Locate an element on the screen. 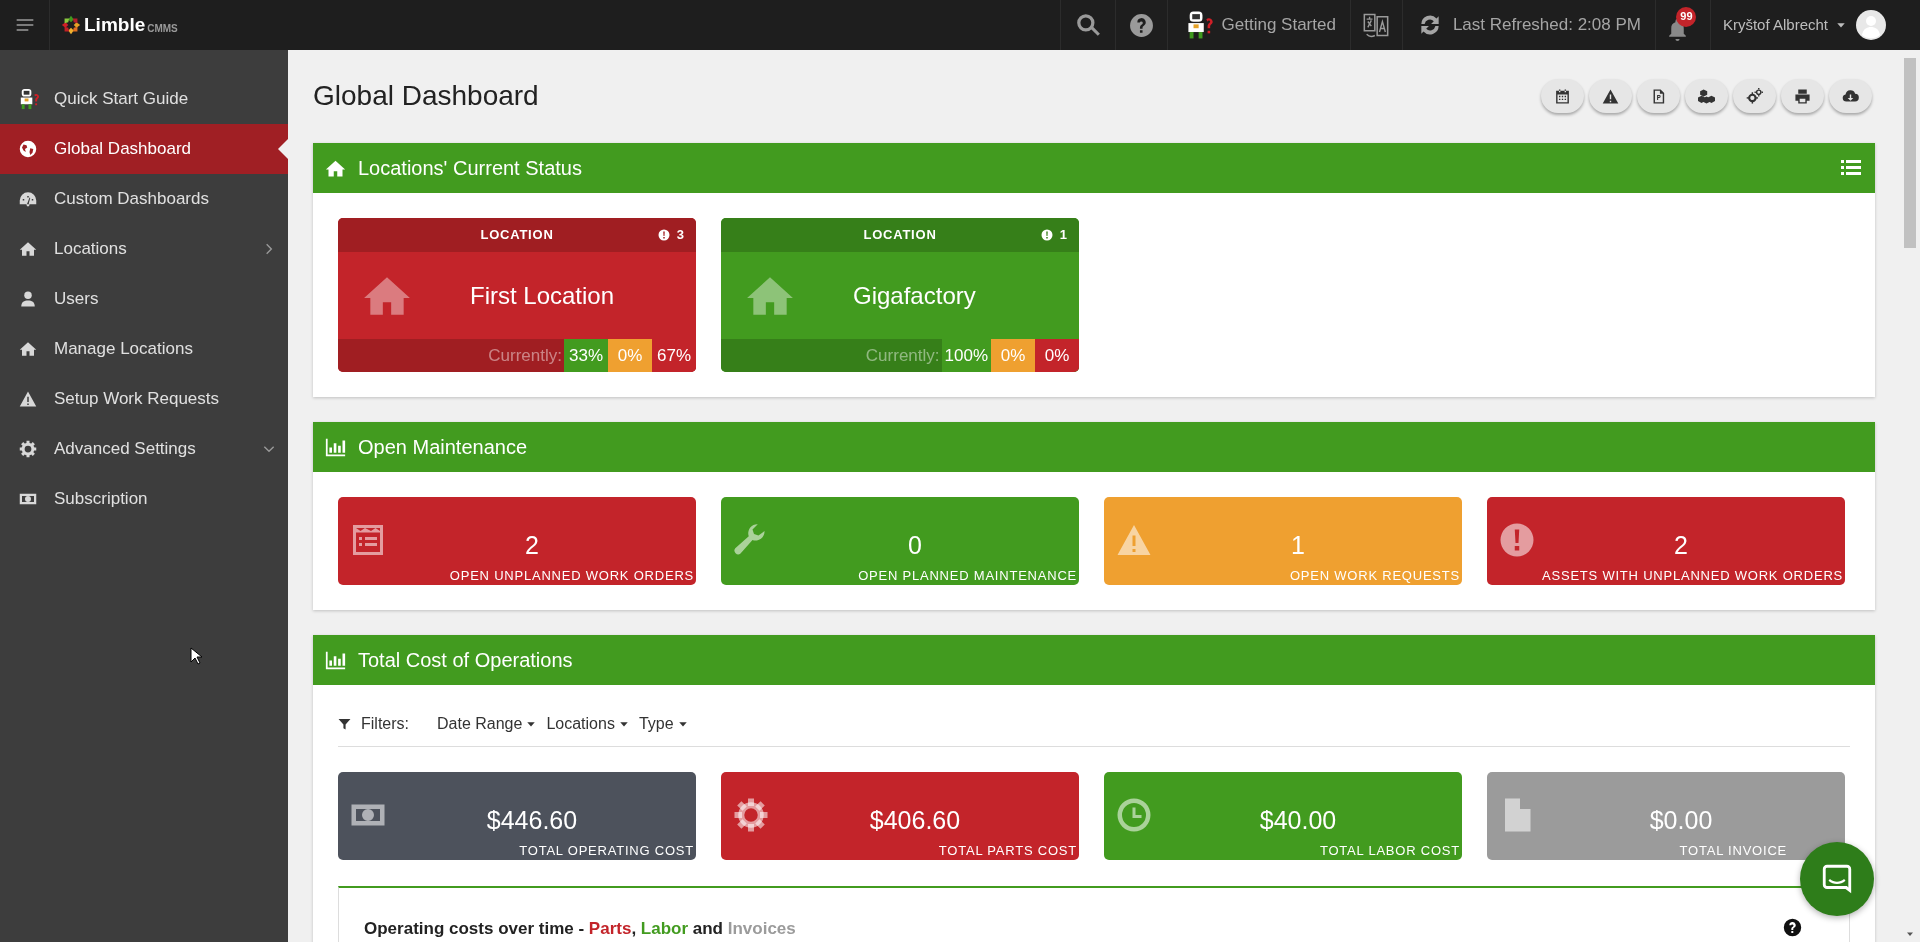 The image size is (1920, 942). selection-notch-icon is located at coordinates (283, 149).